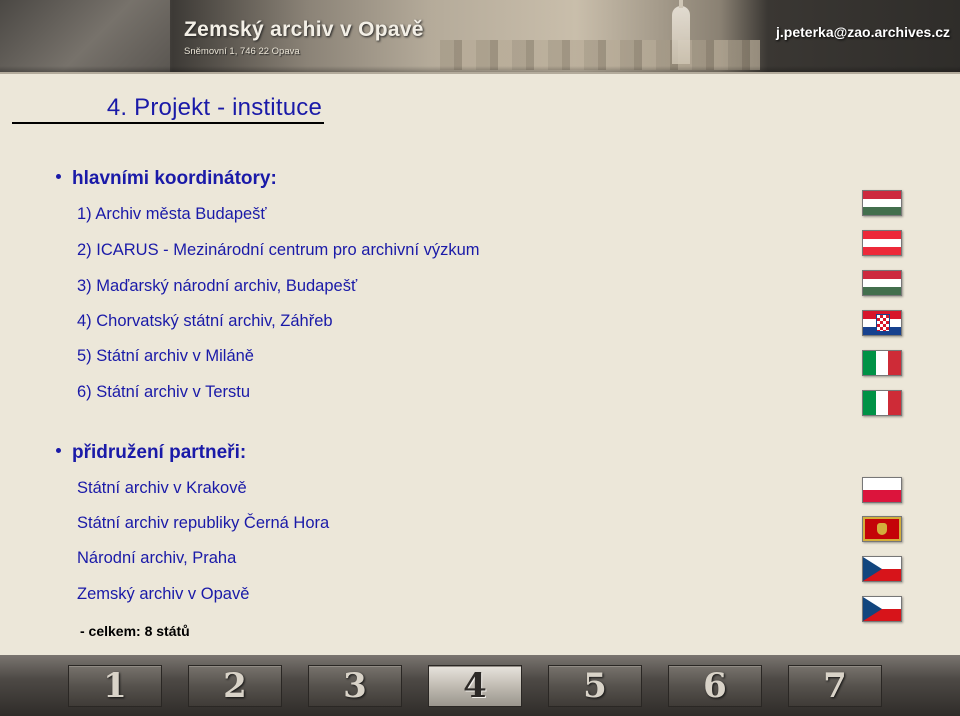 This screenshot has height=716, width=960. I want to click on coordinator-item: 3) Maďarský národní archiv, Budapešť, so click(217, 286).